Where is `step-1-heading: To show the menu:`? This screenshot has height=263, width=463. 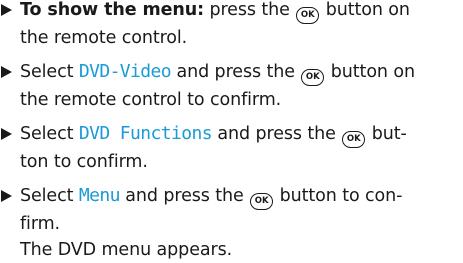
step-1-heading: To show the menu: is located at coordinates (112, 10).